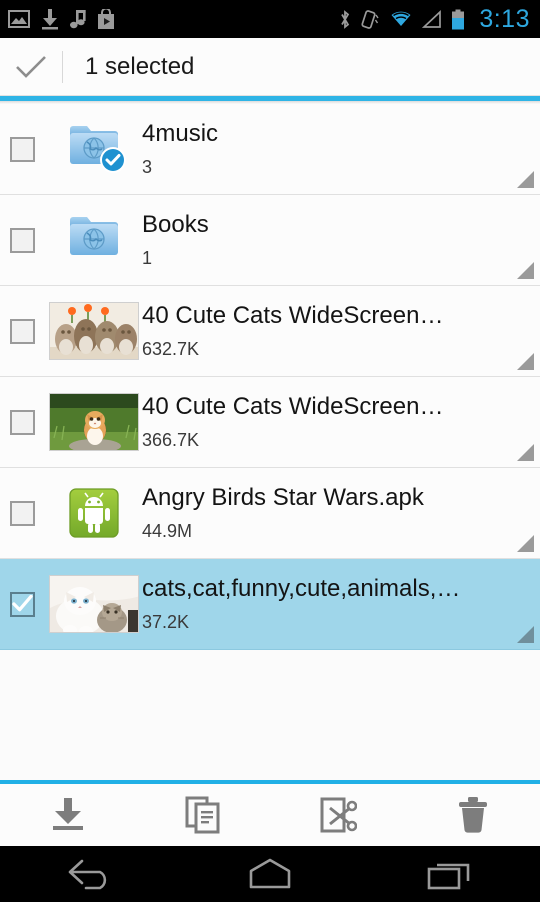 This screenshot has height=902, width=540. I want to click on status-bar-system-icons: 3:13, so click(434, 19).